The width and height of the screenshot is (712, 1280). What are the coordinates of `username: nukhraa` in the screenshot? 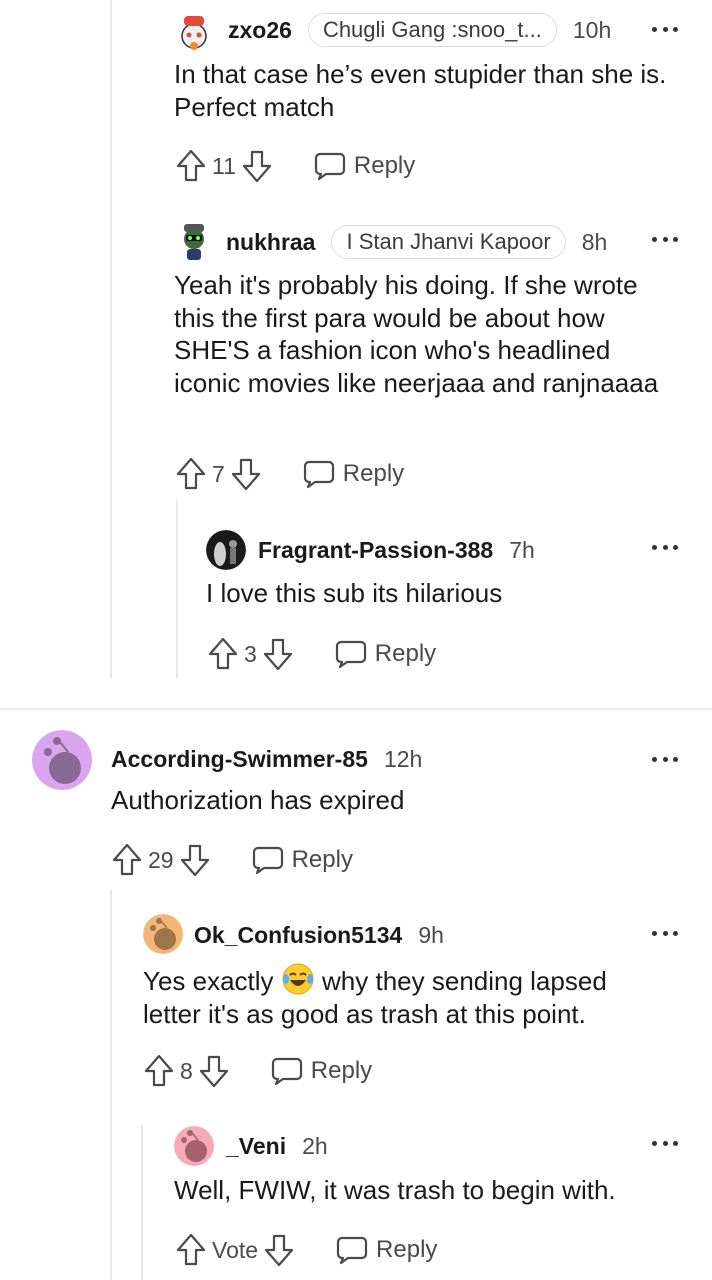 It's located at (270, 242).